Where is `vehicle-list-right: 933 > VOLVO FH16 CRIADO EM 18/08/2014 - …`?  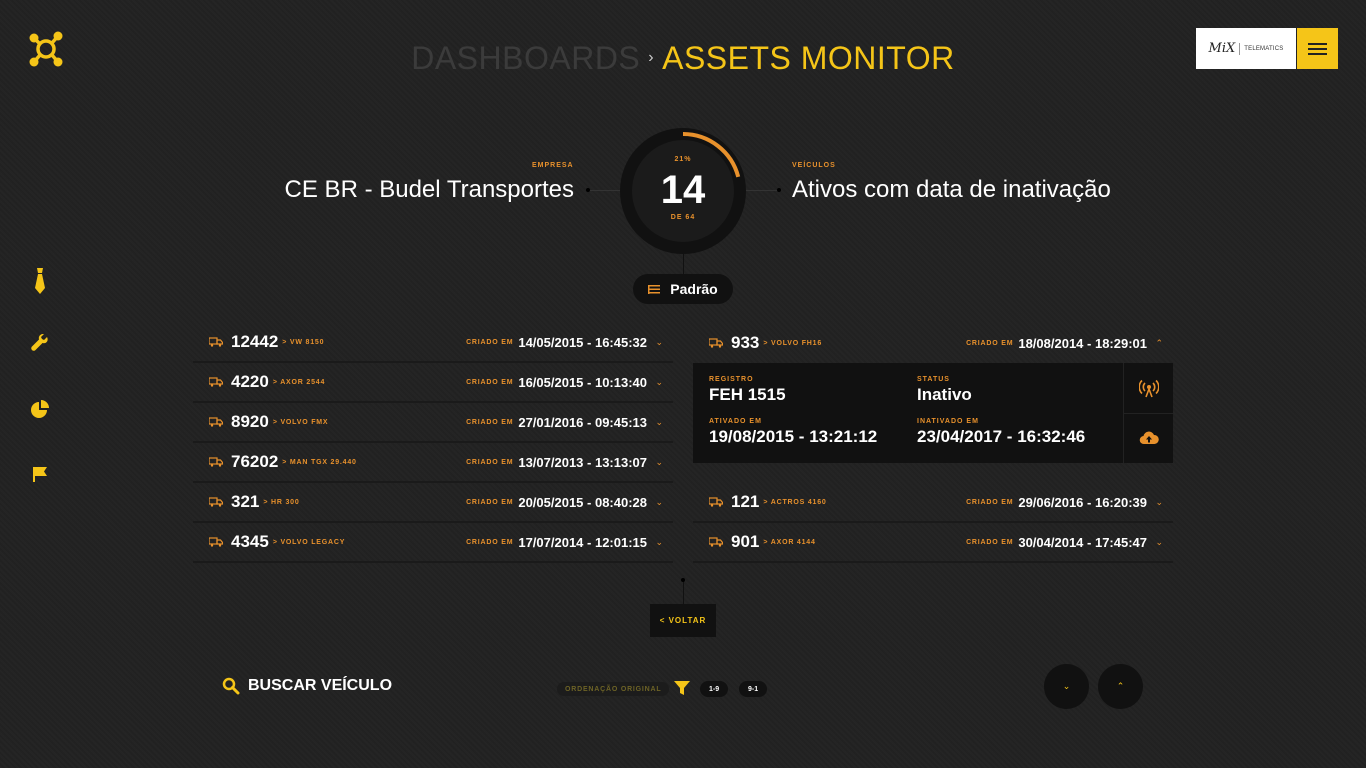 vehicle-list-right: 933 > VOLVO FH16 CRIADO EM 18/08/2014 - … is located at coordinates (933, 443).